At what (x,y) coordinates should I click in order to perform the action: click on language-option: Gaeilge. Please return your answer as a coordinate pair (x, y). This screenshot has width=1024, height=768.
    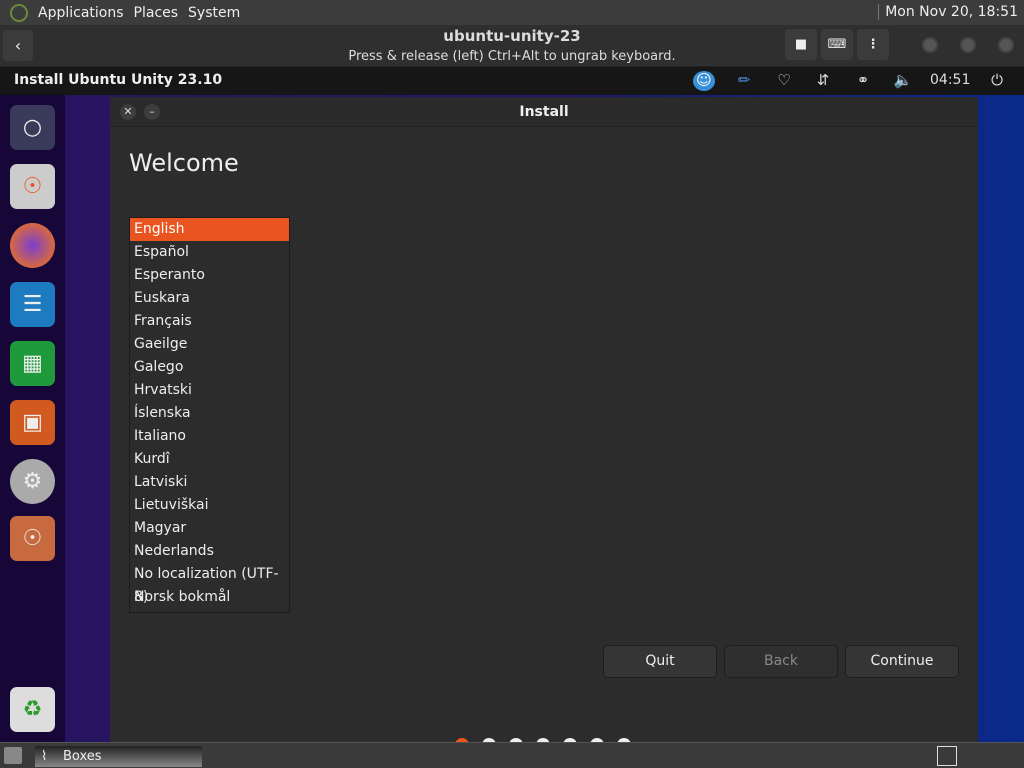
    Looking at the image, I should click on (209, 344).